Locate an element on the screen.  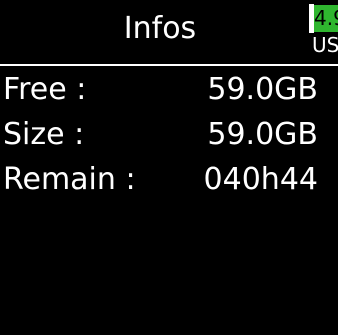
battery-indicator: 4.9 USB is located at coordinates (322, 32).